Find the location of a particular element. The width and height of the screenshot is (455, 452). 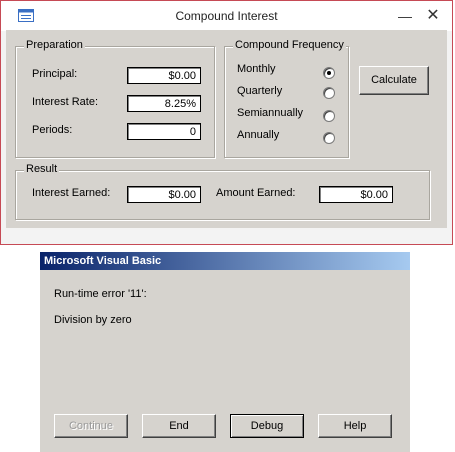

preparation-legend: Preparation is located at coordinates (54, 45).